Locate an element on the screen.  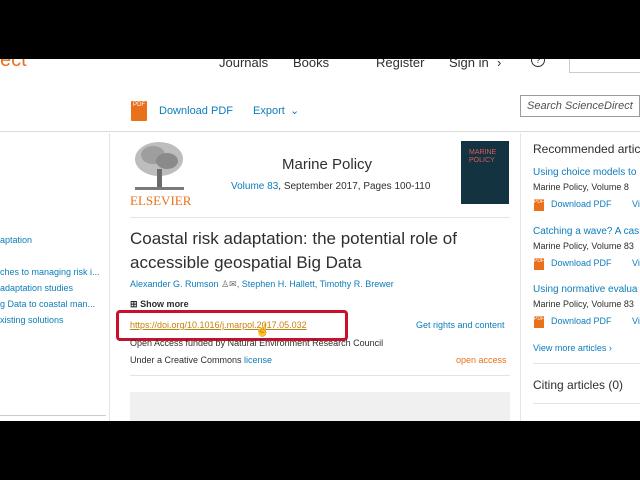
person-icon: ♙ is located at coordinates (225, 284).